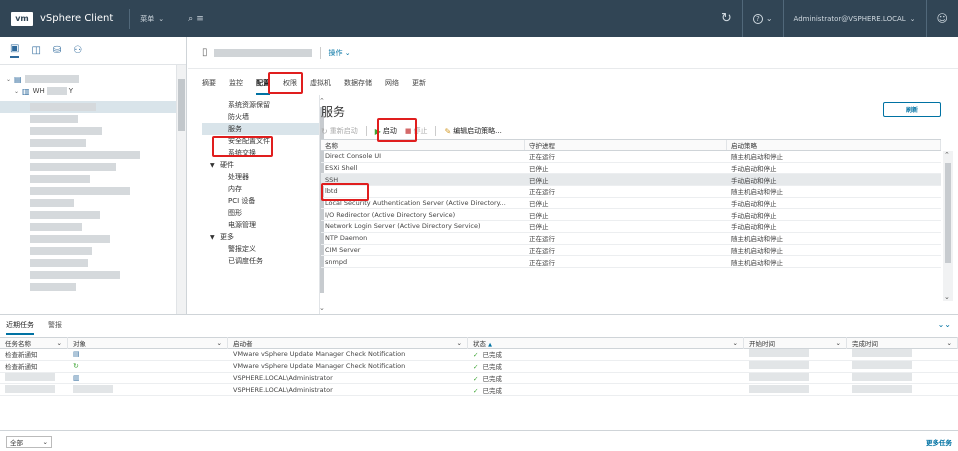 This screenshot has height=451, width=958. Describe the element at coordinates (419, 86) in the screenshot. I see `tab-updates: 更新` at that location.